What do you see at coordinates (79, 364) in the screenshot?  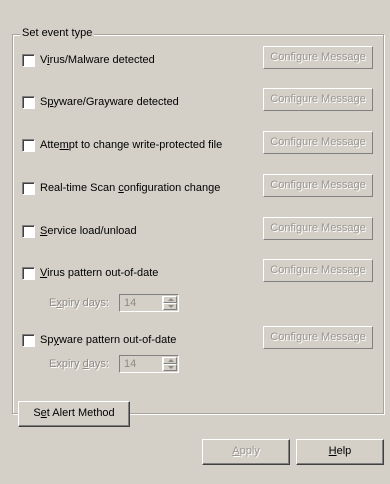 I see `spyware-expiry-label: Expiry days:` at bounding box center [79, 364].